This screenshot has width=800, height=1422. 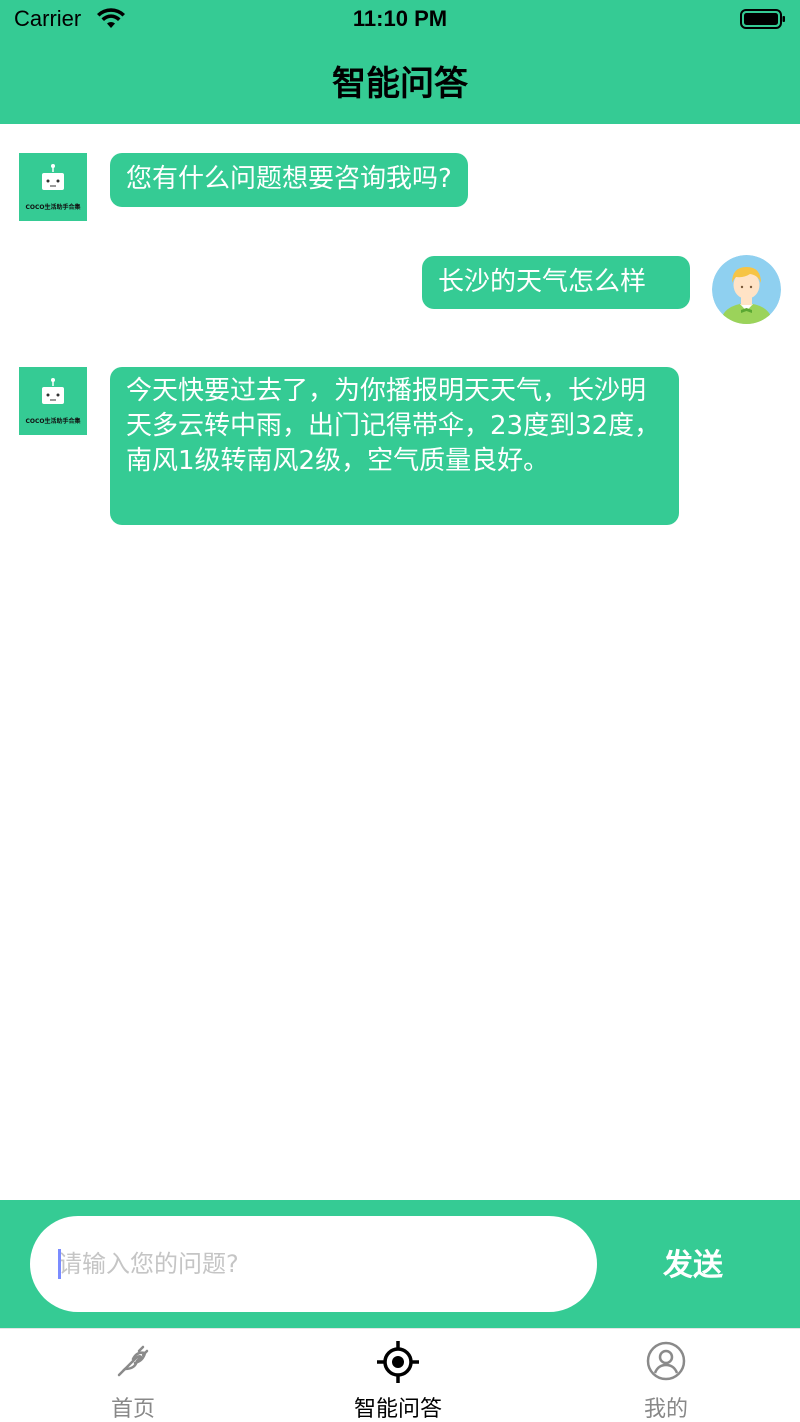 I want to click on tab-smart-qa-label: 智能问答, so click(x=397, y=1409).